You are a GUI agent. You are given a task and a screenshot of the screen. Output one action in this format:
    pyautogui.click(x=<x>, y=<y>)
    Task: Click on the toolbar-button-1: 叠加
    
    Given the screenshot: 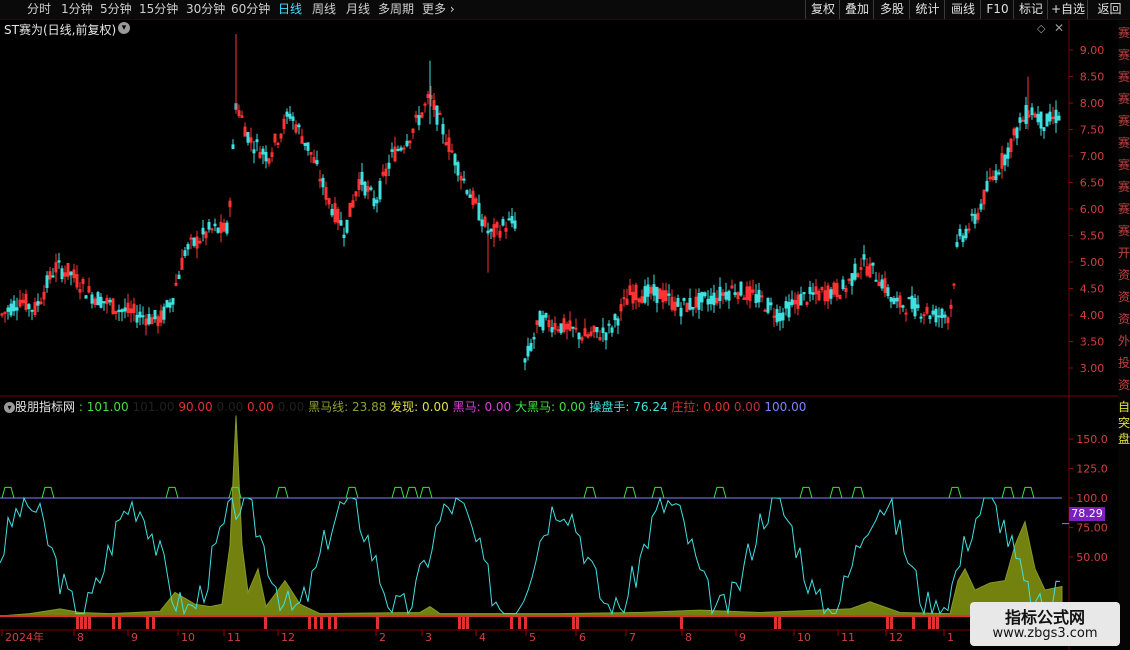 What is the action you would take?
    pyautogui.click(x=856, y=9)
    